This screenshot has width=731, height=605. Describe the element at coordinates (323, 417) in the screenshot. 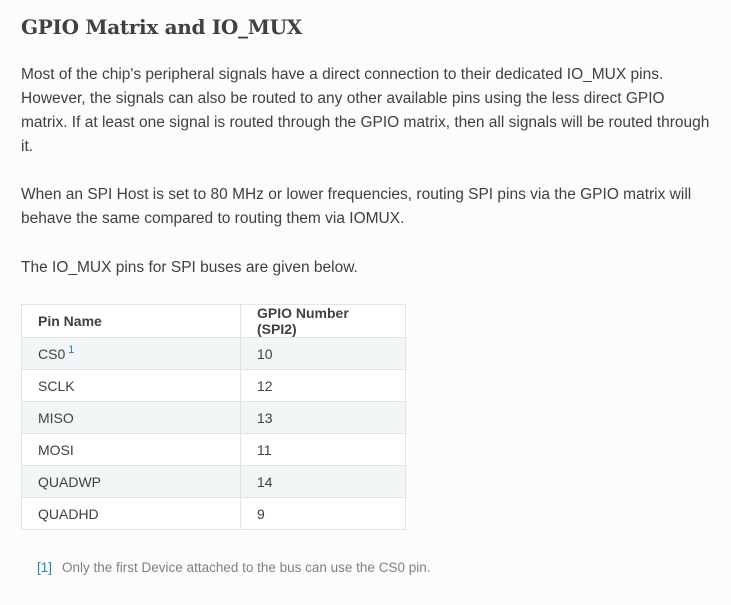

I see `gpio-number-cell: 13` at that location.